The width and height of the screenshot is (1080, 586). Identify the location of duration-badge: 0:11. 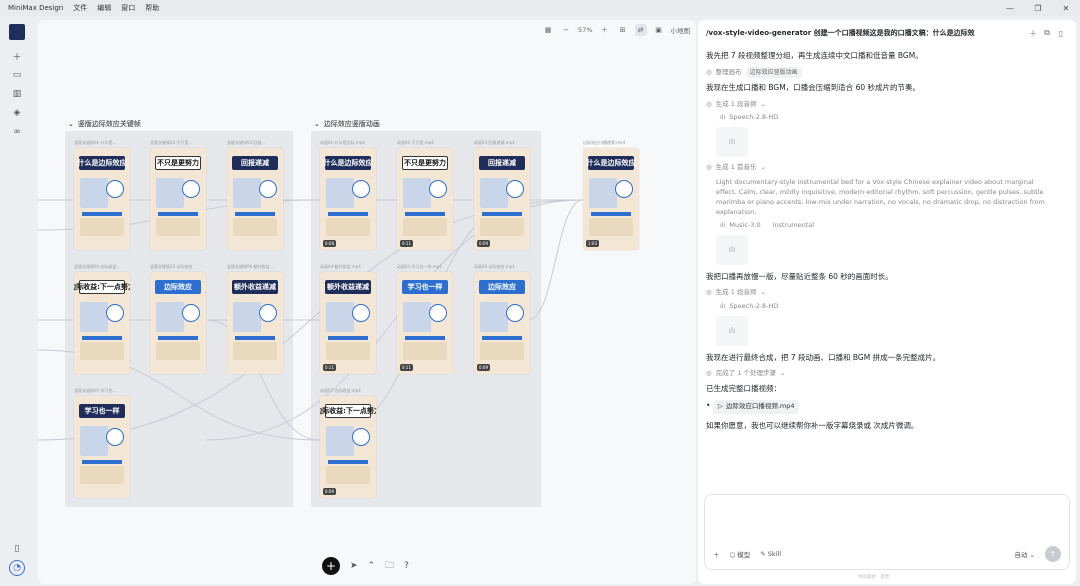
(329, 367).